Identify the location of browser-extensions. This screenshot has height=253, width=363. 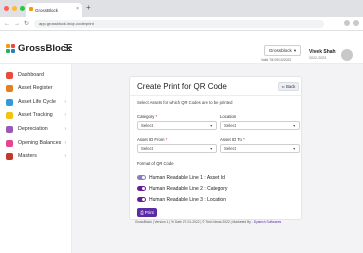
(351, 23).